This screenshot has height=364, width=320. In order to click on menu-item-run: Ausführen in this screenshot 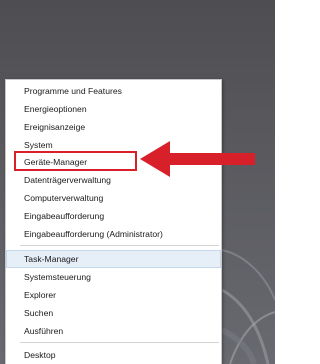, I will do `click(113, 331)`.